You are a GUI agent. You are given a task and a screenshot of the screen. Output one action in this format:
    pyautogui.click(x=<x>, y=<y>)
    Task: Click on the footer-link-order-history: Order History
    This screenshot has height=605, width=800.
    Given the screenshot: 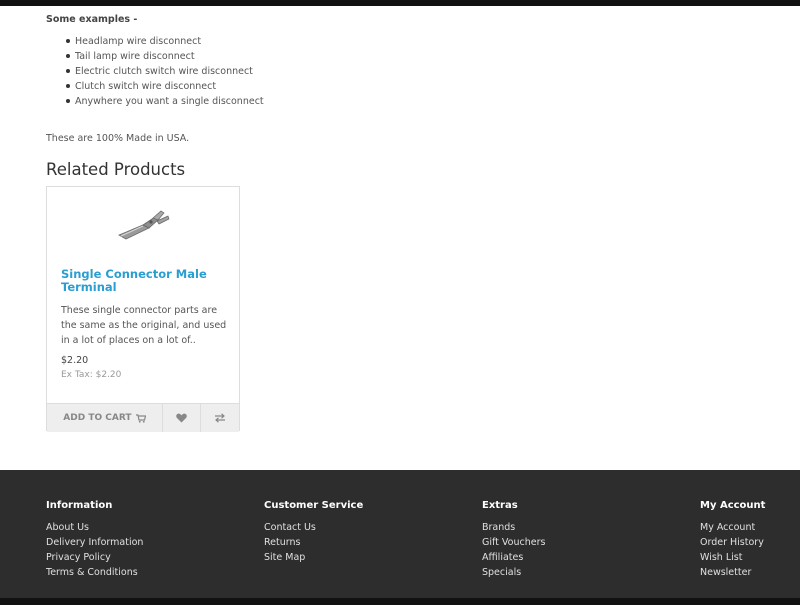 What is the action you would take?
    pyautogui.click(x=732, y=542)
    